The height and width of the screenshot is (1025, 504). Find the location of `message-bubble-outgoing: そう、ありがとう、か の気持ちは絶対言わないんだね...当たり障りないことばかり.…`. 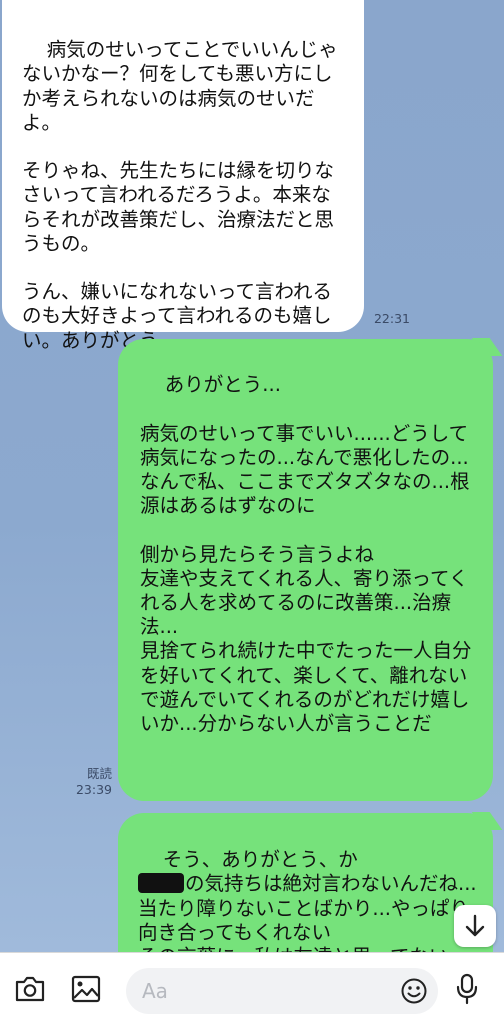

message-bubble-outgoing: そう、ありがとう、か の気持ちは絶対言わないんだね...当たり障りないことばかり.… is located at coordinates (305, 882).